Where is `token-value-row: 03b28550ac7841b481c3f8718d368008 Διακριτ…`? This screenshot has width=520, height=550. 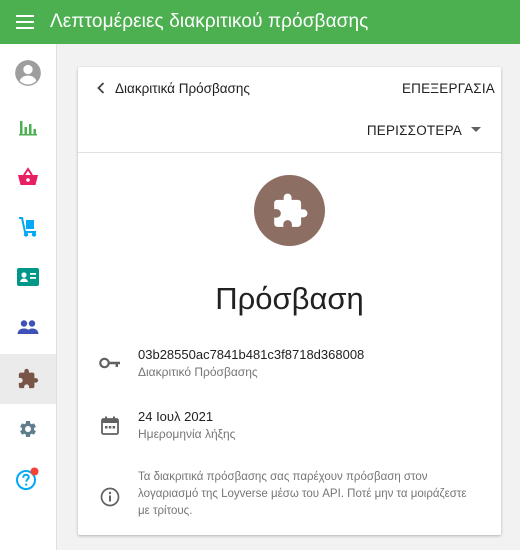 token-value-row: 03b28550ac7841b481c3f8718d368008 Διακριτ… is located at coordinates (289, 363).